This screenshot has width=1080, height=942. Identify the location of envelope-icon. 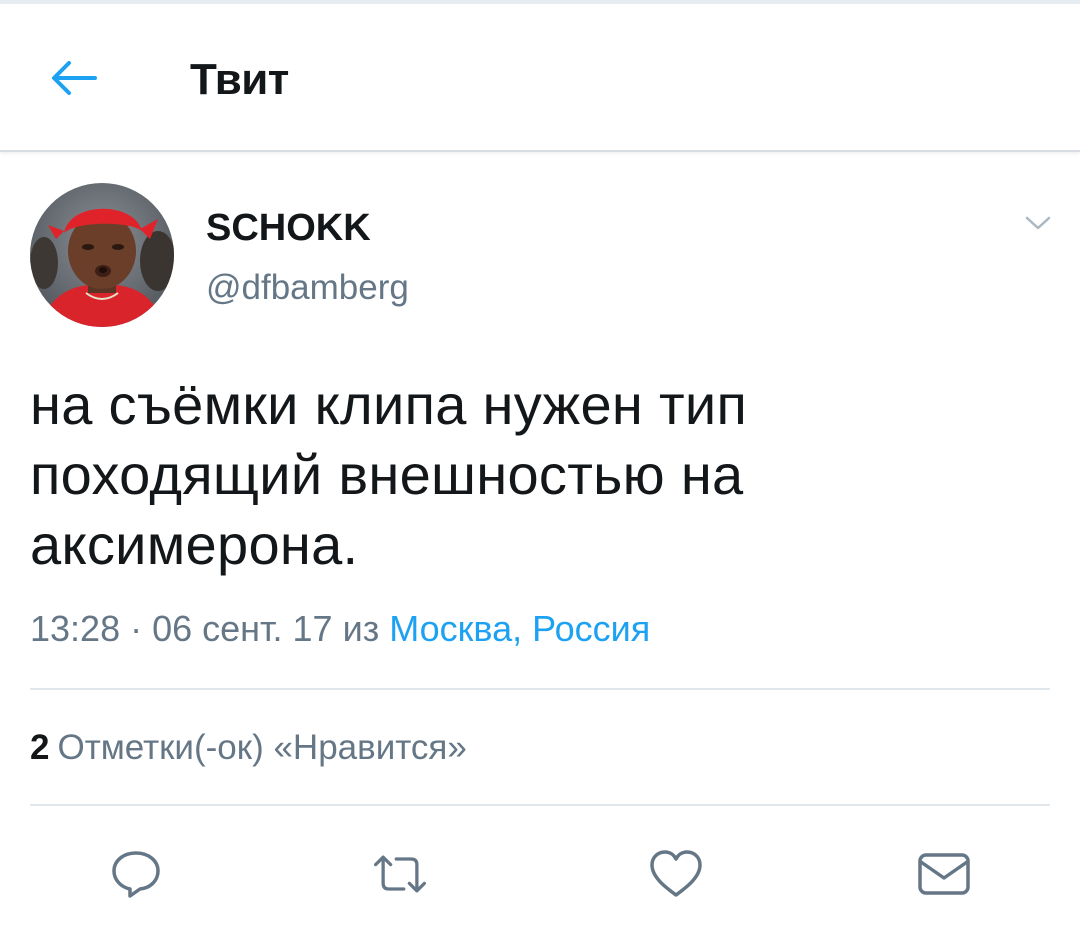
(944, 874).